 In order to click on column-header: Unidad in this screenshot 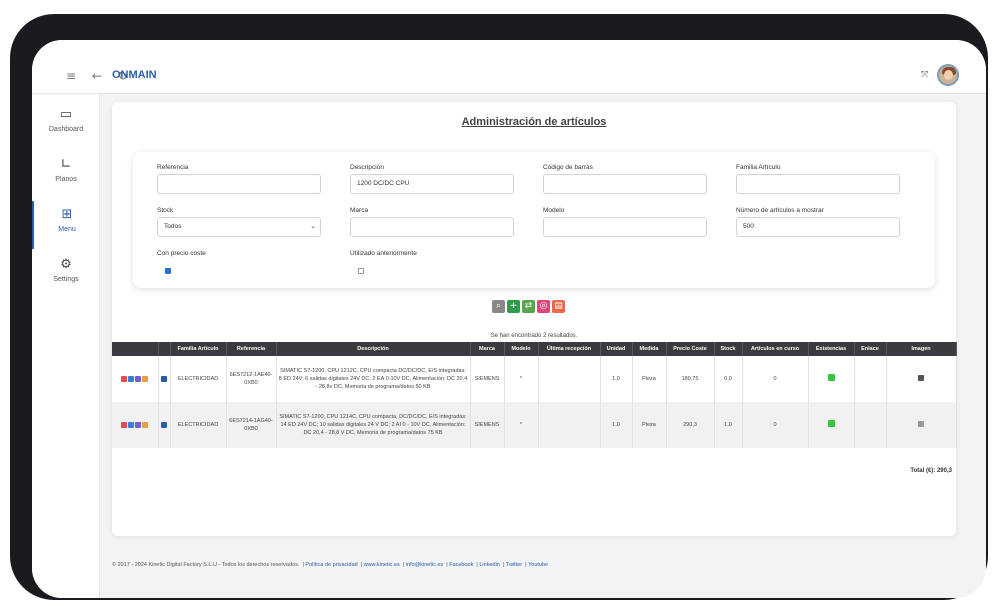, I will do `click(616, 349)`.